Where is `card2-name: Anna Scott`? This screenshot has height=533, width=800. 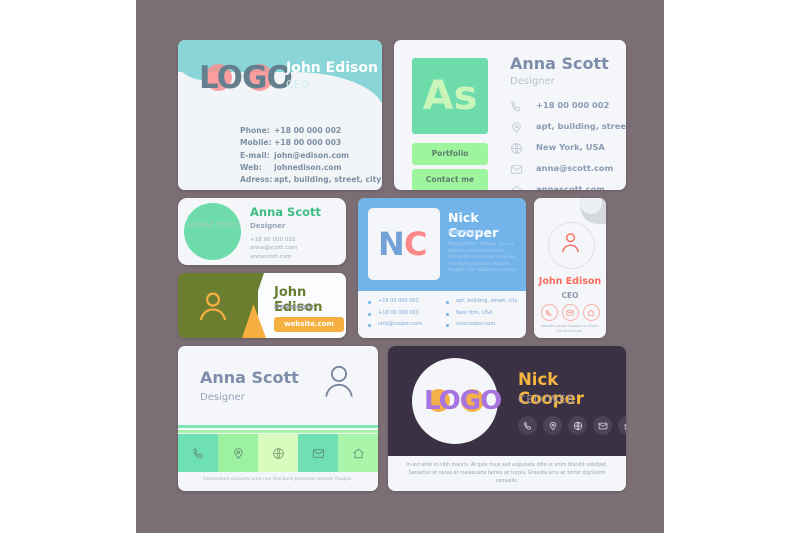 card2-name: Anna Scott is located at coordinates (559, 63).